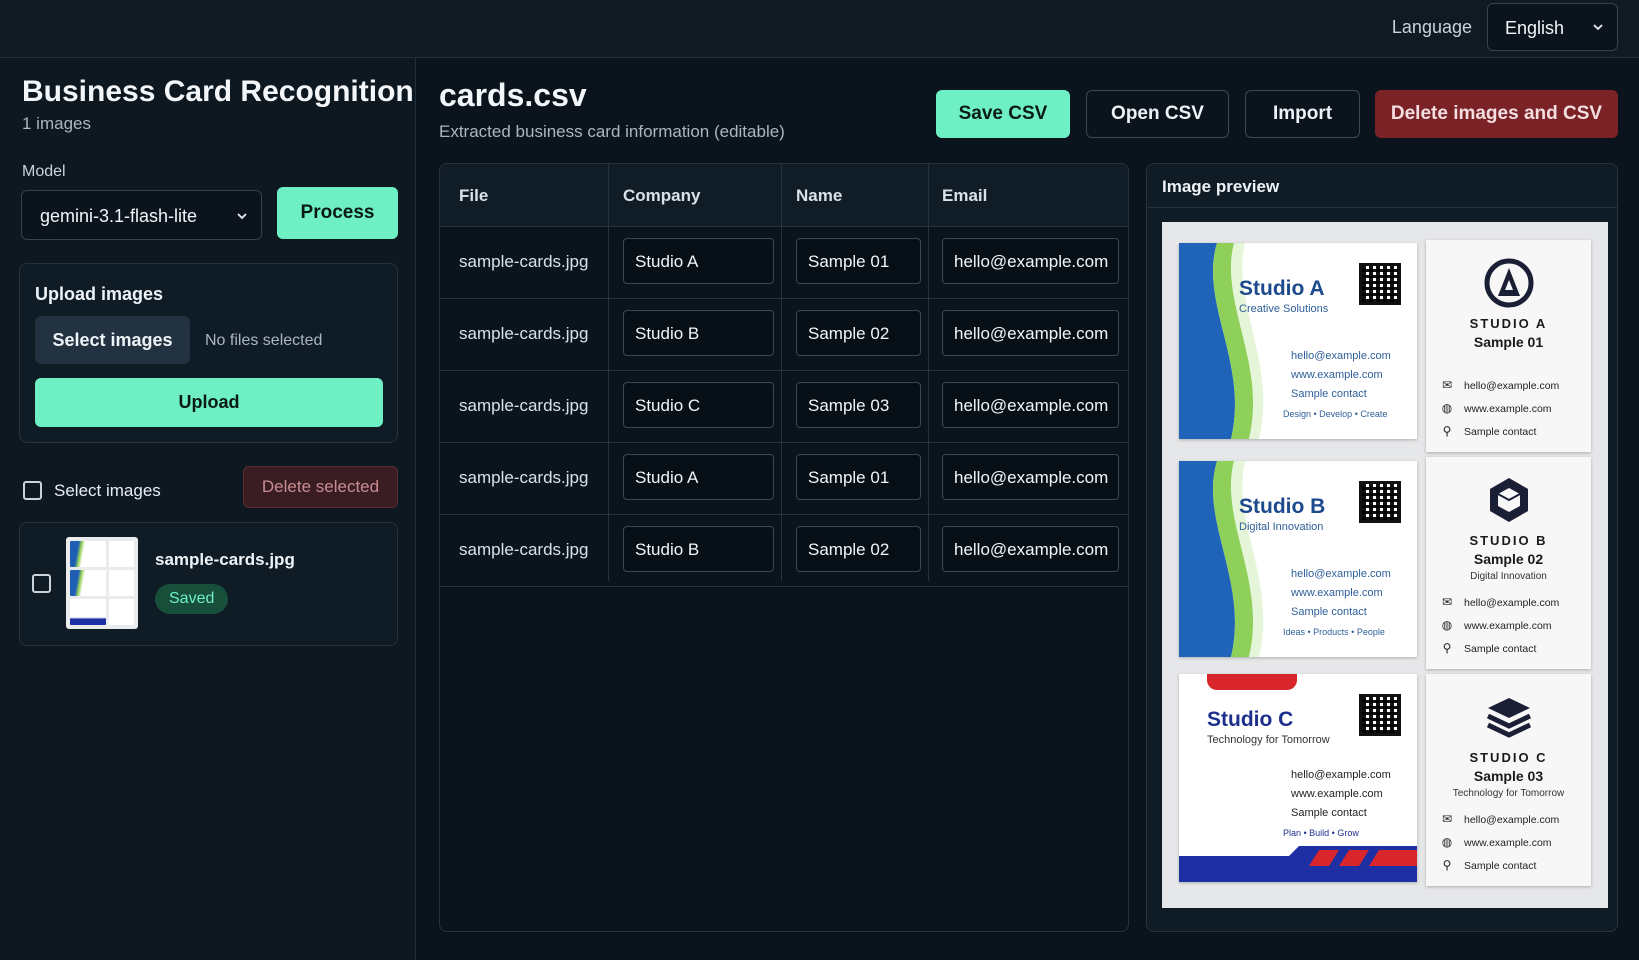 The image size is (1639, 960). Describe the element at coordinates (320, 487) in the screenshot. I see `delete-selected-button: Delete selected` at that location.